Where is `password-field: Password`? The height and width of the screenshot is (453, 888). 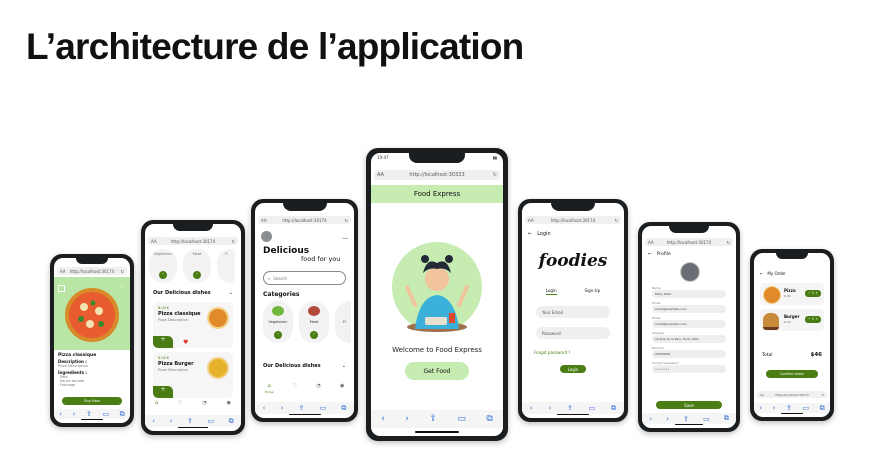 password-field: Password is located at coordinates (573, 333).